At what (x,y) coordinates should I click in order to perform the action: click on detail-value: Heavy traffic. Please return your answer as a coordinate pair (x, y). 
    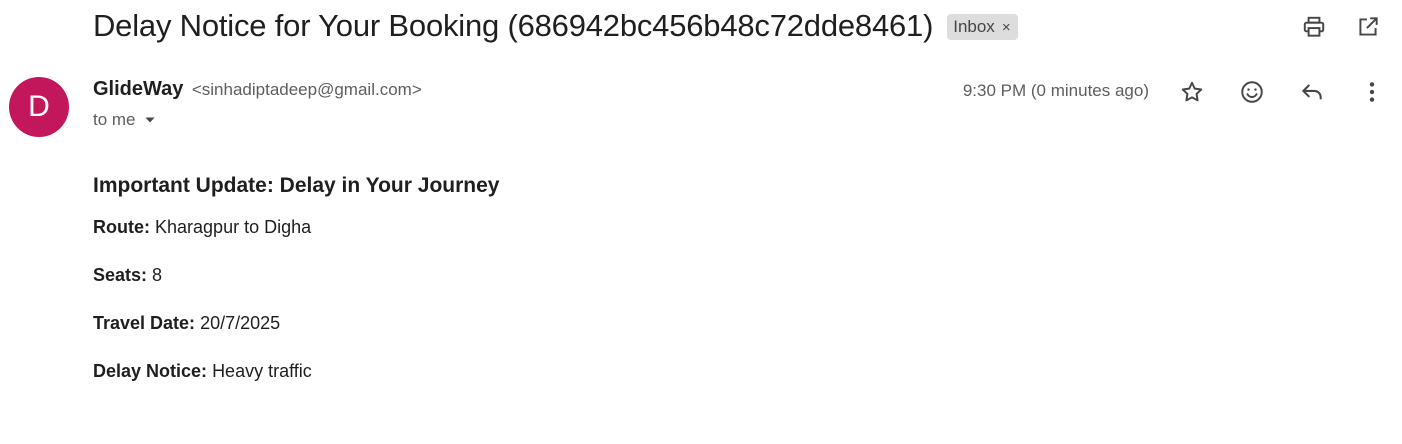
    Looking at the image, I should click on (262, 371).